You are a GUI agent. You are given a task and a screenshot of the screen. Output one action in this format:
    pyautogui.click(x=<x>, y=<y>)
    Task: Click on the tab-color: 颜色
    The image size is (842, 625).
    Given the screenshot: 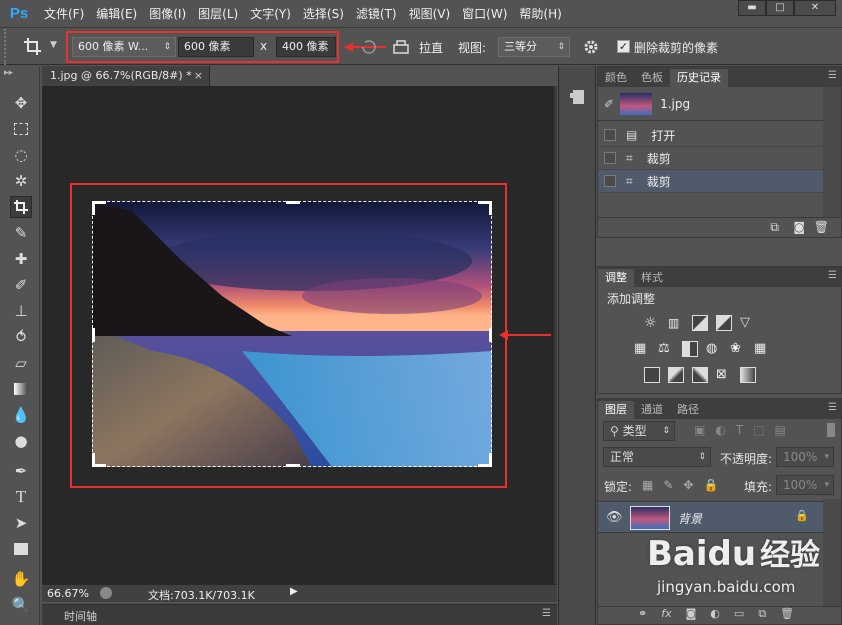 What is the action you would take?
    pyautogui.click(x=616, y=78)
    